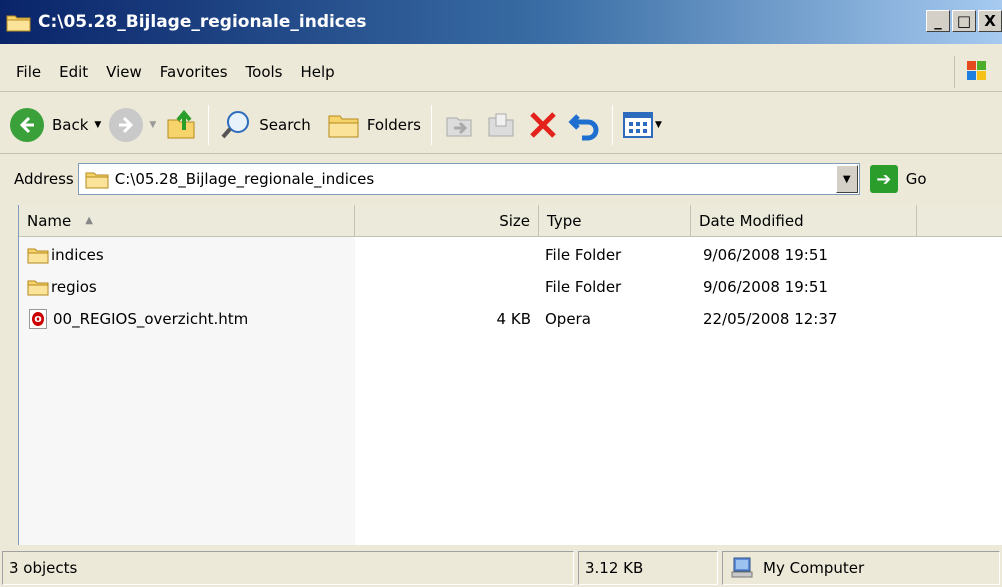  What do you see at coordinates (74, 287) in the screenshot?
I see `file-name: regios` at bounding box center [74, 287].